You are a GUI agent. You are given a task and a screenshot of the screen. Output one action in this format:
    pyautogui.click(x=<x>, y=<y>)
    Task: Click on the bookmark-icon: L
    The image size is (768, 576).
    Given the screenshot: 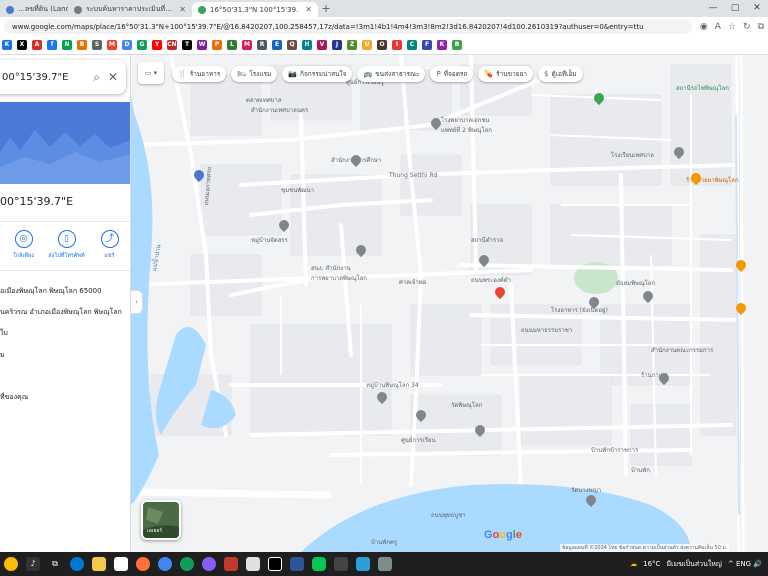 What is the action you would take?
    pyautogui.click(x=232, y=45)
    